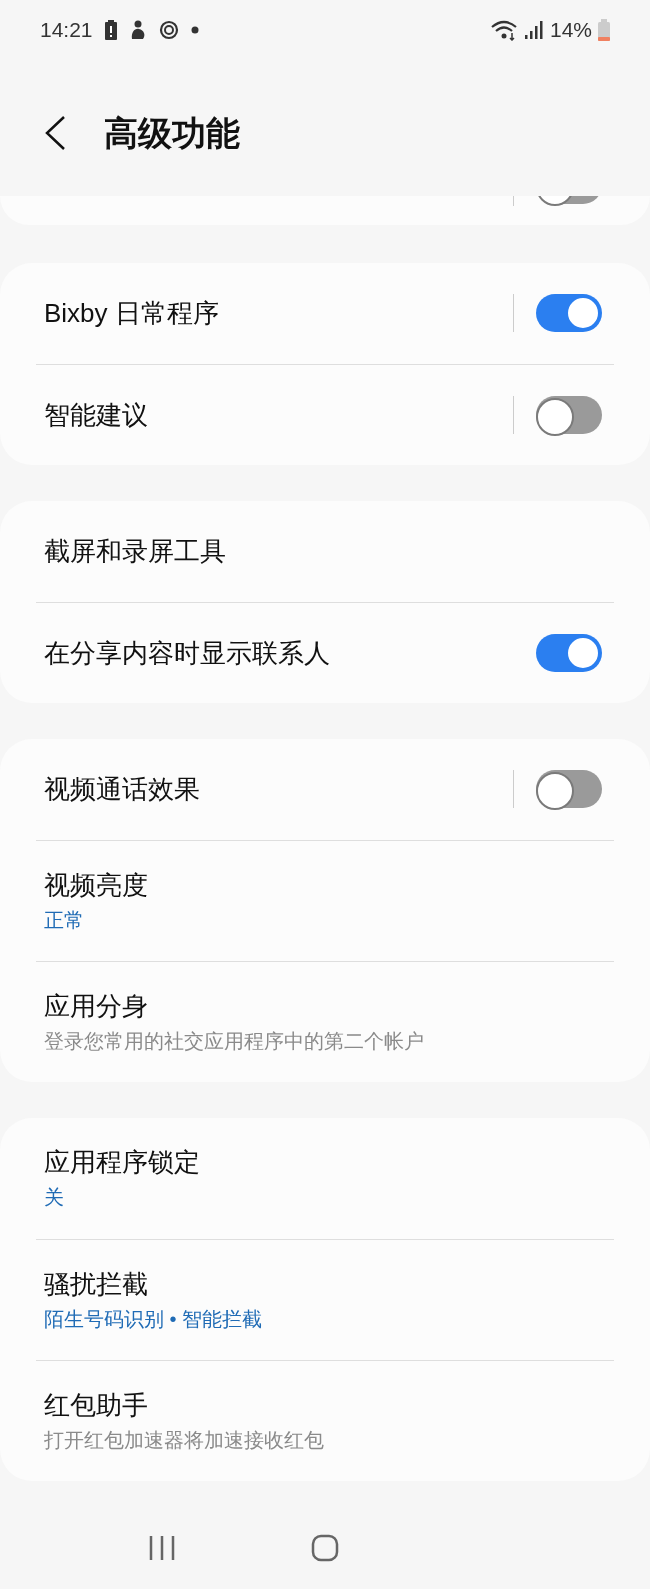  Describe the element at coordinates (604, 29) in the screenshot. I see `battery-icon` at that location.